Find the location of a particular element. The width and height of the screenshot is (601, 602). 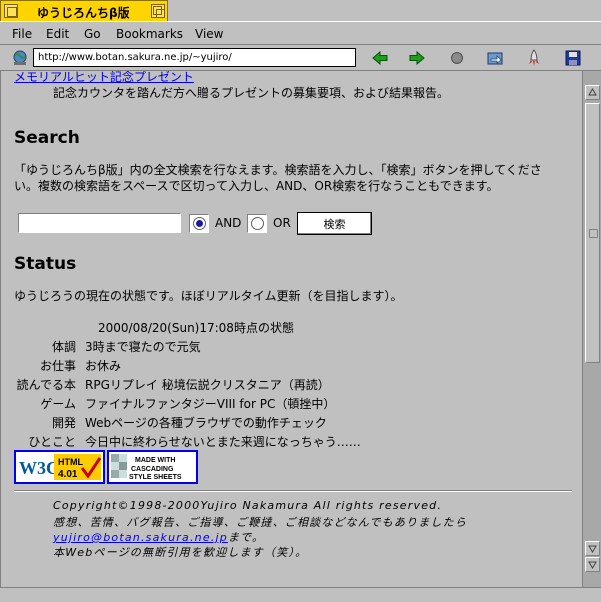

search-heading: Search is located at coordinates (47, 138).